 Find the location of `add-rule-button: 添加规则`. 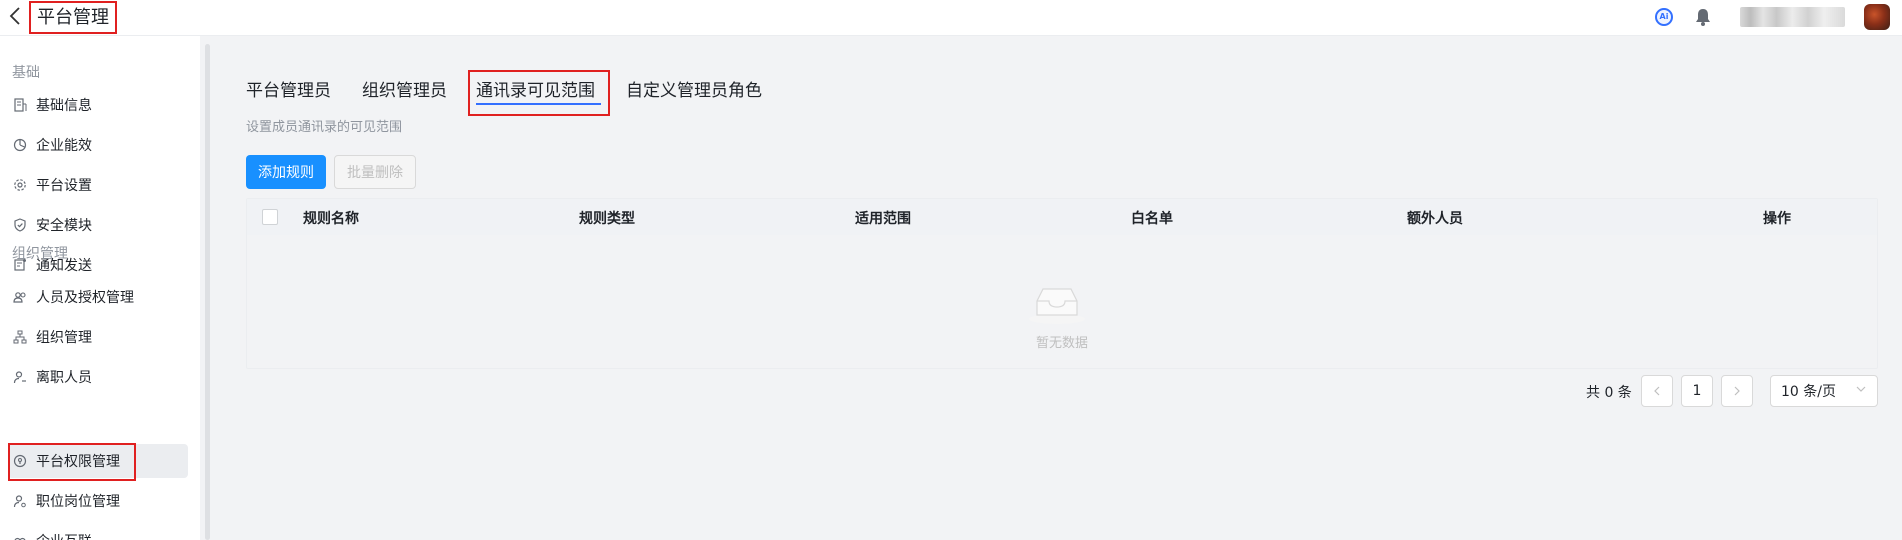

add-rule-button: 添加规则 is located at coordinates (286, 172).